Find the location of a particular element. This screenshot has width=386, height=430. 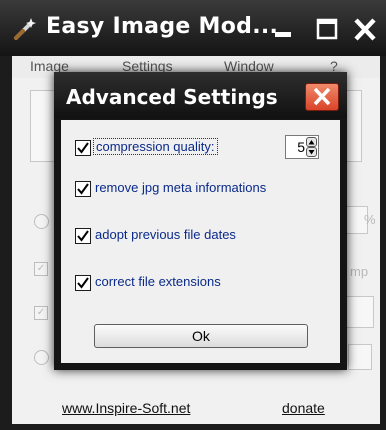

app-magic-wand-icon is located at coordinates (25, 29).